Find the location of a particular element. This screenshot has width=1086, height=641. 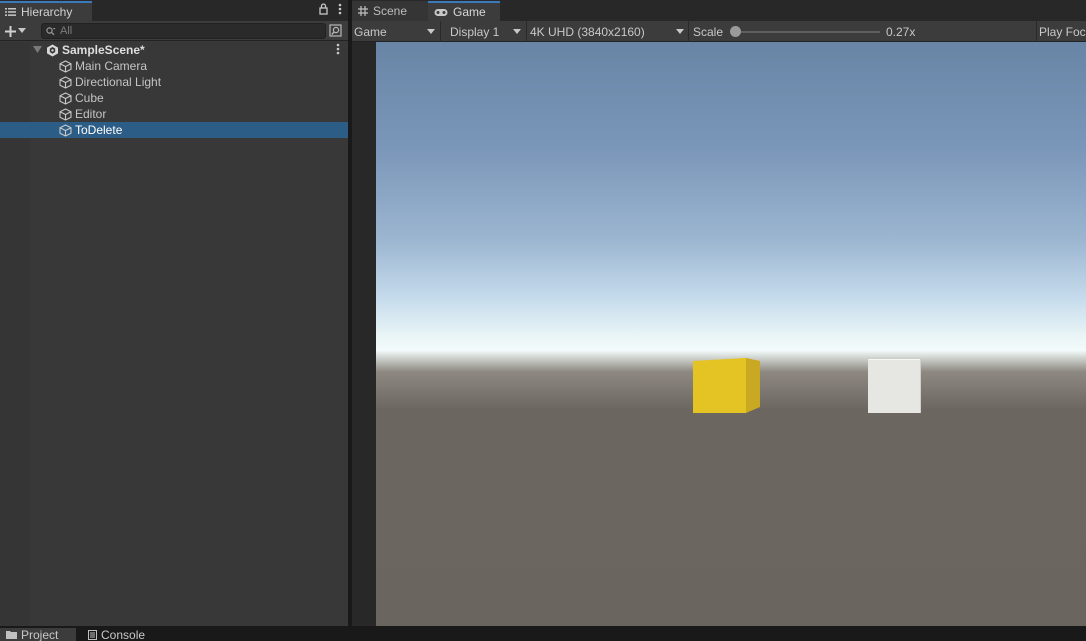

tab-hierarchy-label: Hierarchy is located at coordinates (47, 12).